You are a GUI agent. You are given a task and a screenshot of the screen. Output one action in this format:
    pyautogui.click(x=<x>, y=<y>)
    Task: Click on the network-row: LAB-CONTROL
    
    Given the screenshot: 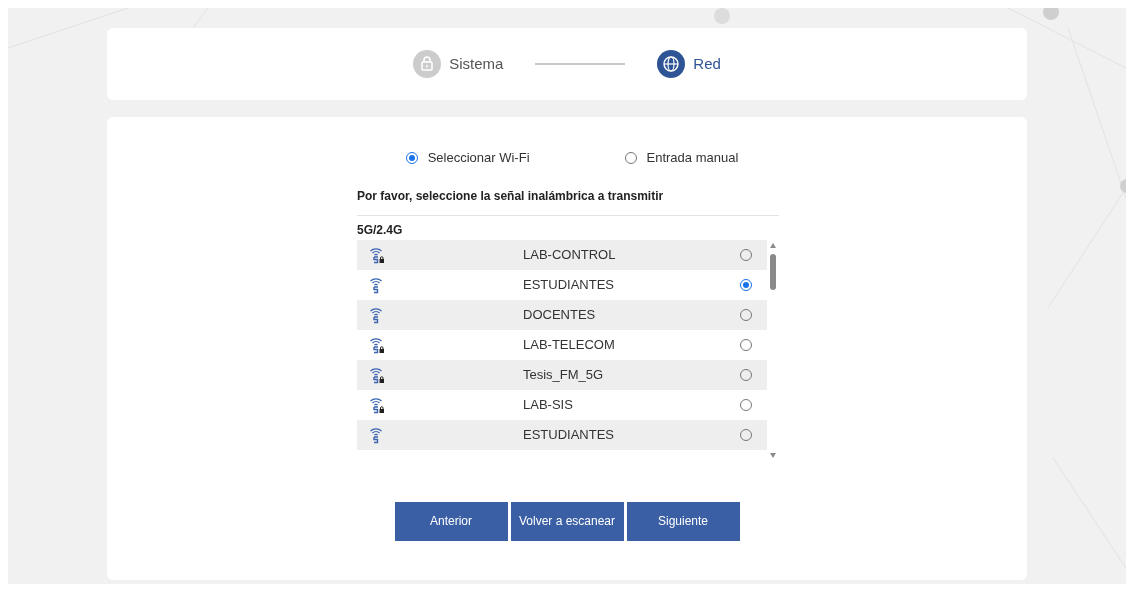 What is the action you would take?
    pyautogui.click(x=562, y=254)
    